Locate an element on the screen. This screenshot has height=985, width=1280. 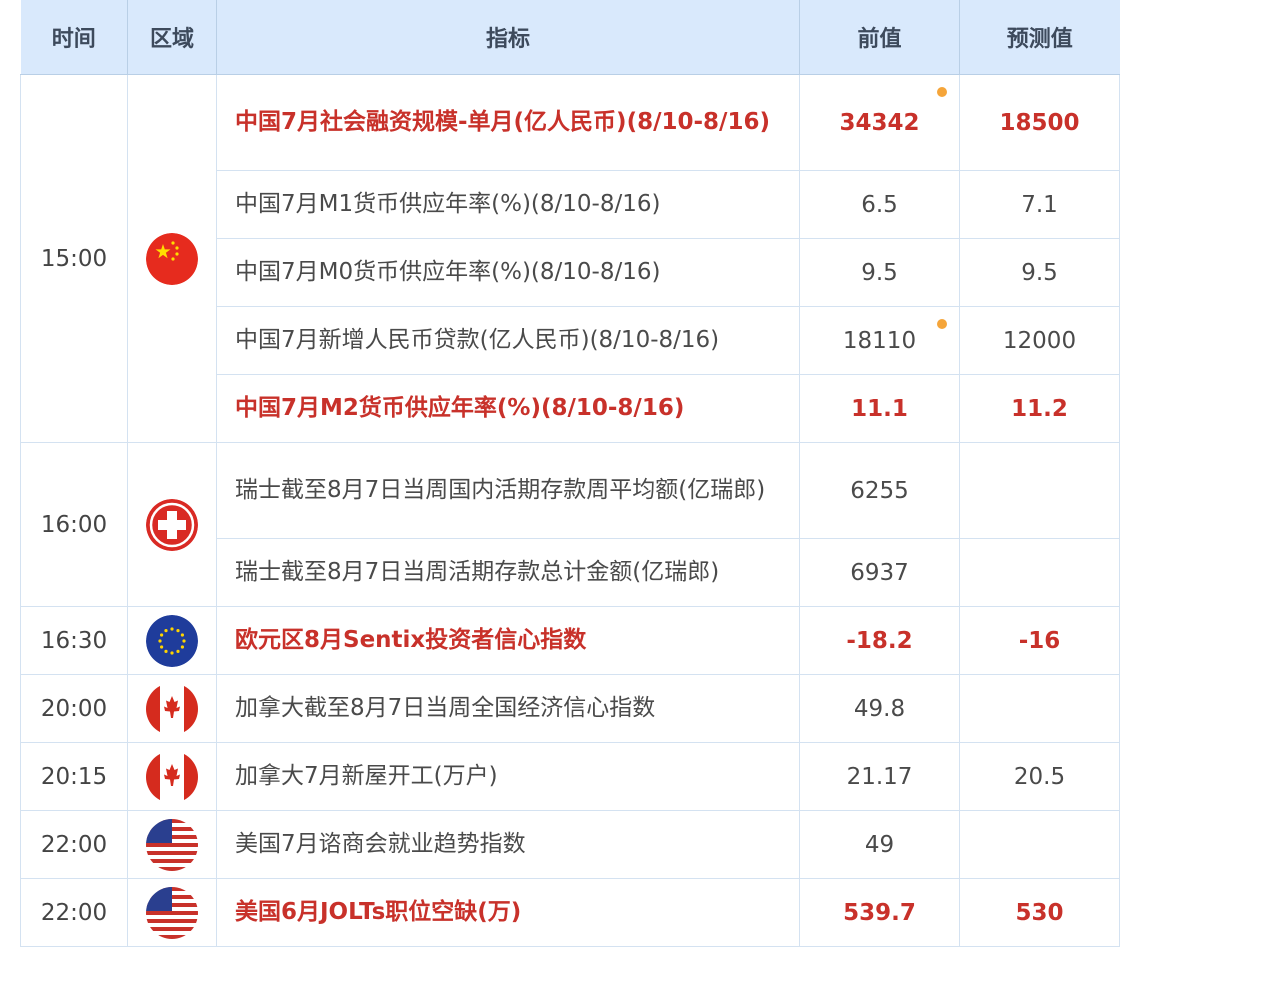
header-region: 区域 is located at coordinates (172, 37).